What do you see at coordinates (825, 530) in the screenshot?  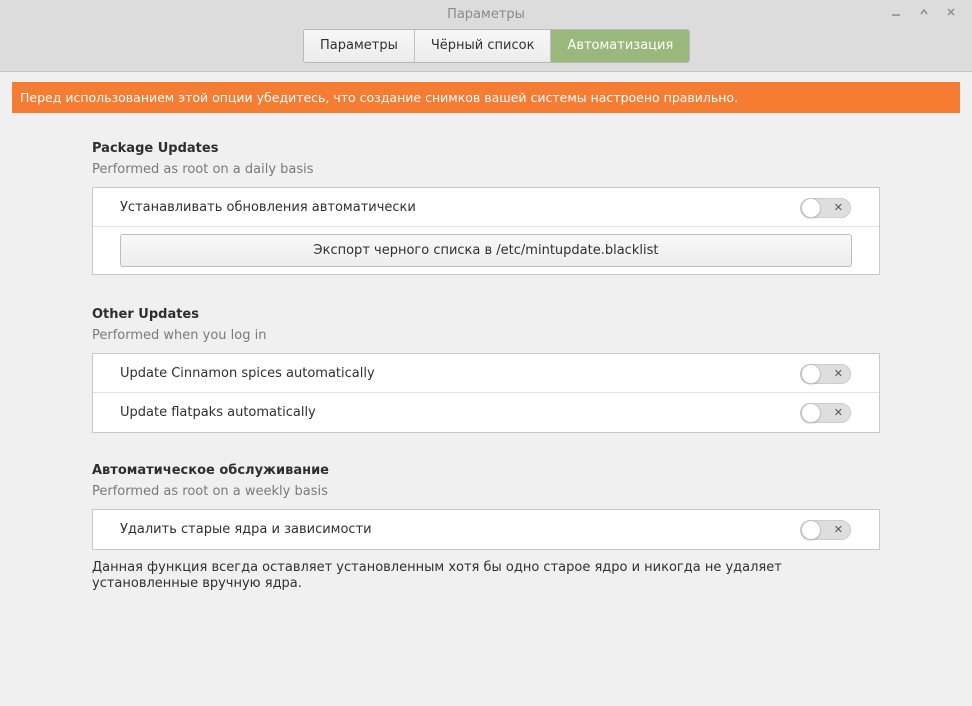 I see `remove-kernels-toggle: ✕` at bounding box center [825, 530].